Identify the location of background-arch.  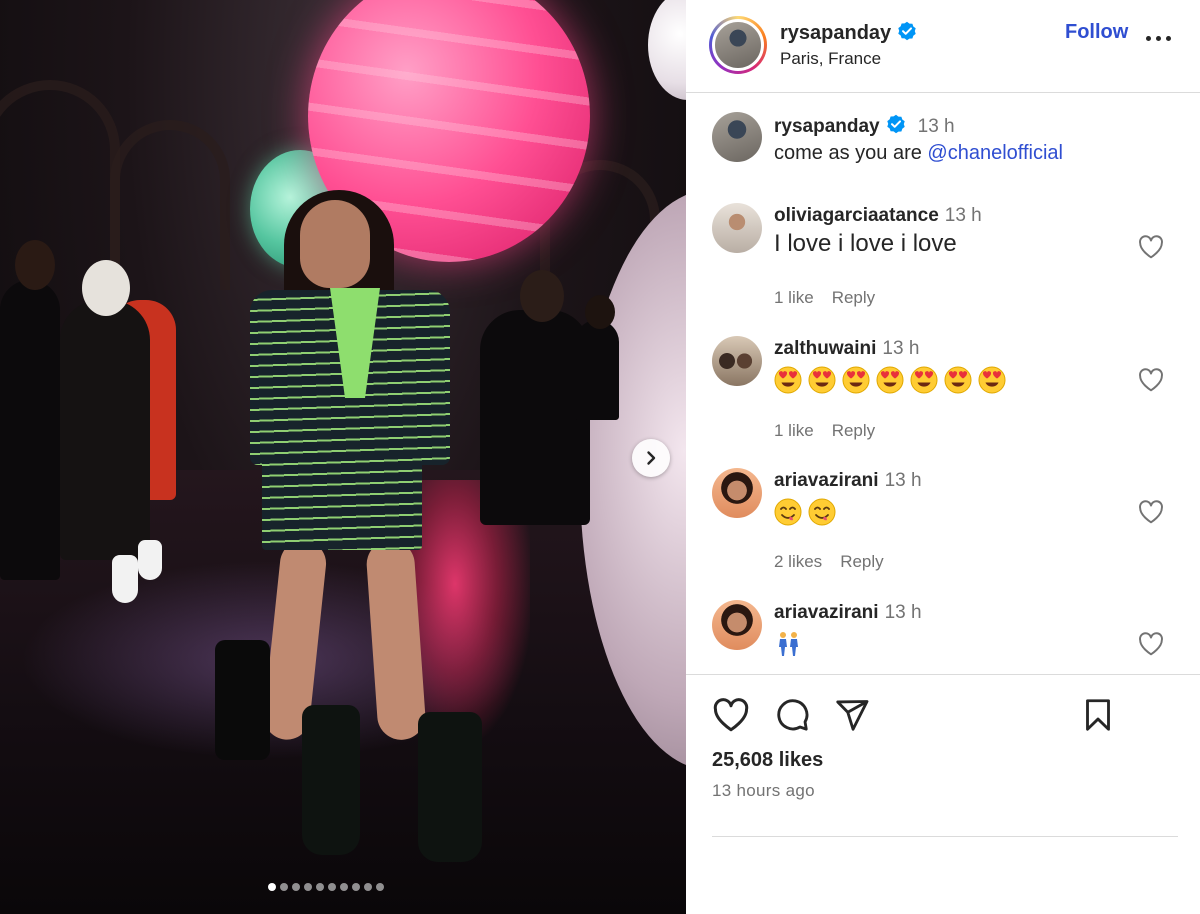
(170, 205).